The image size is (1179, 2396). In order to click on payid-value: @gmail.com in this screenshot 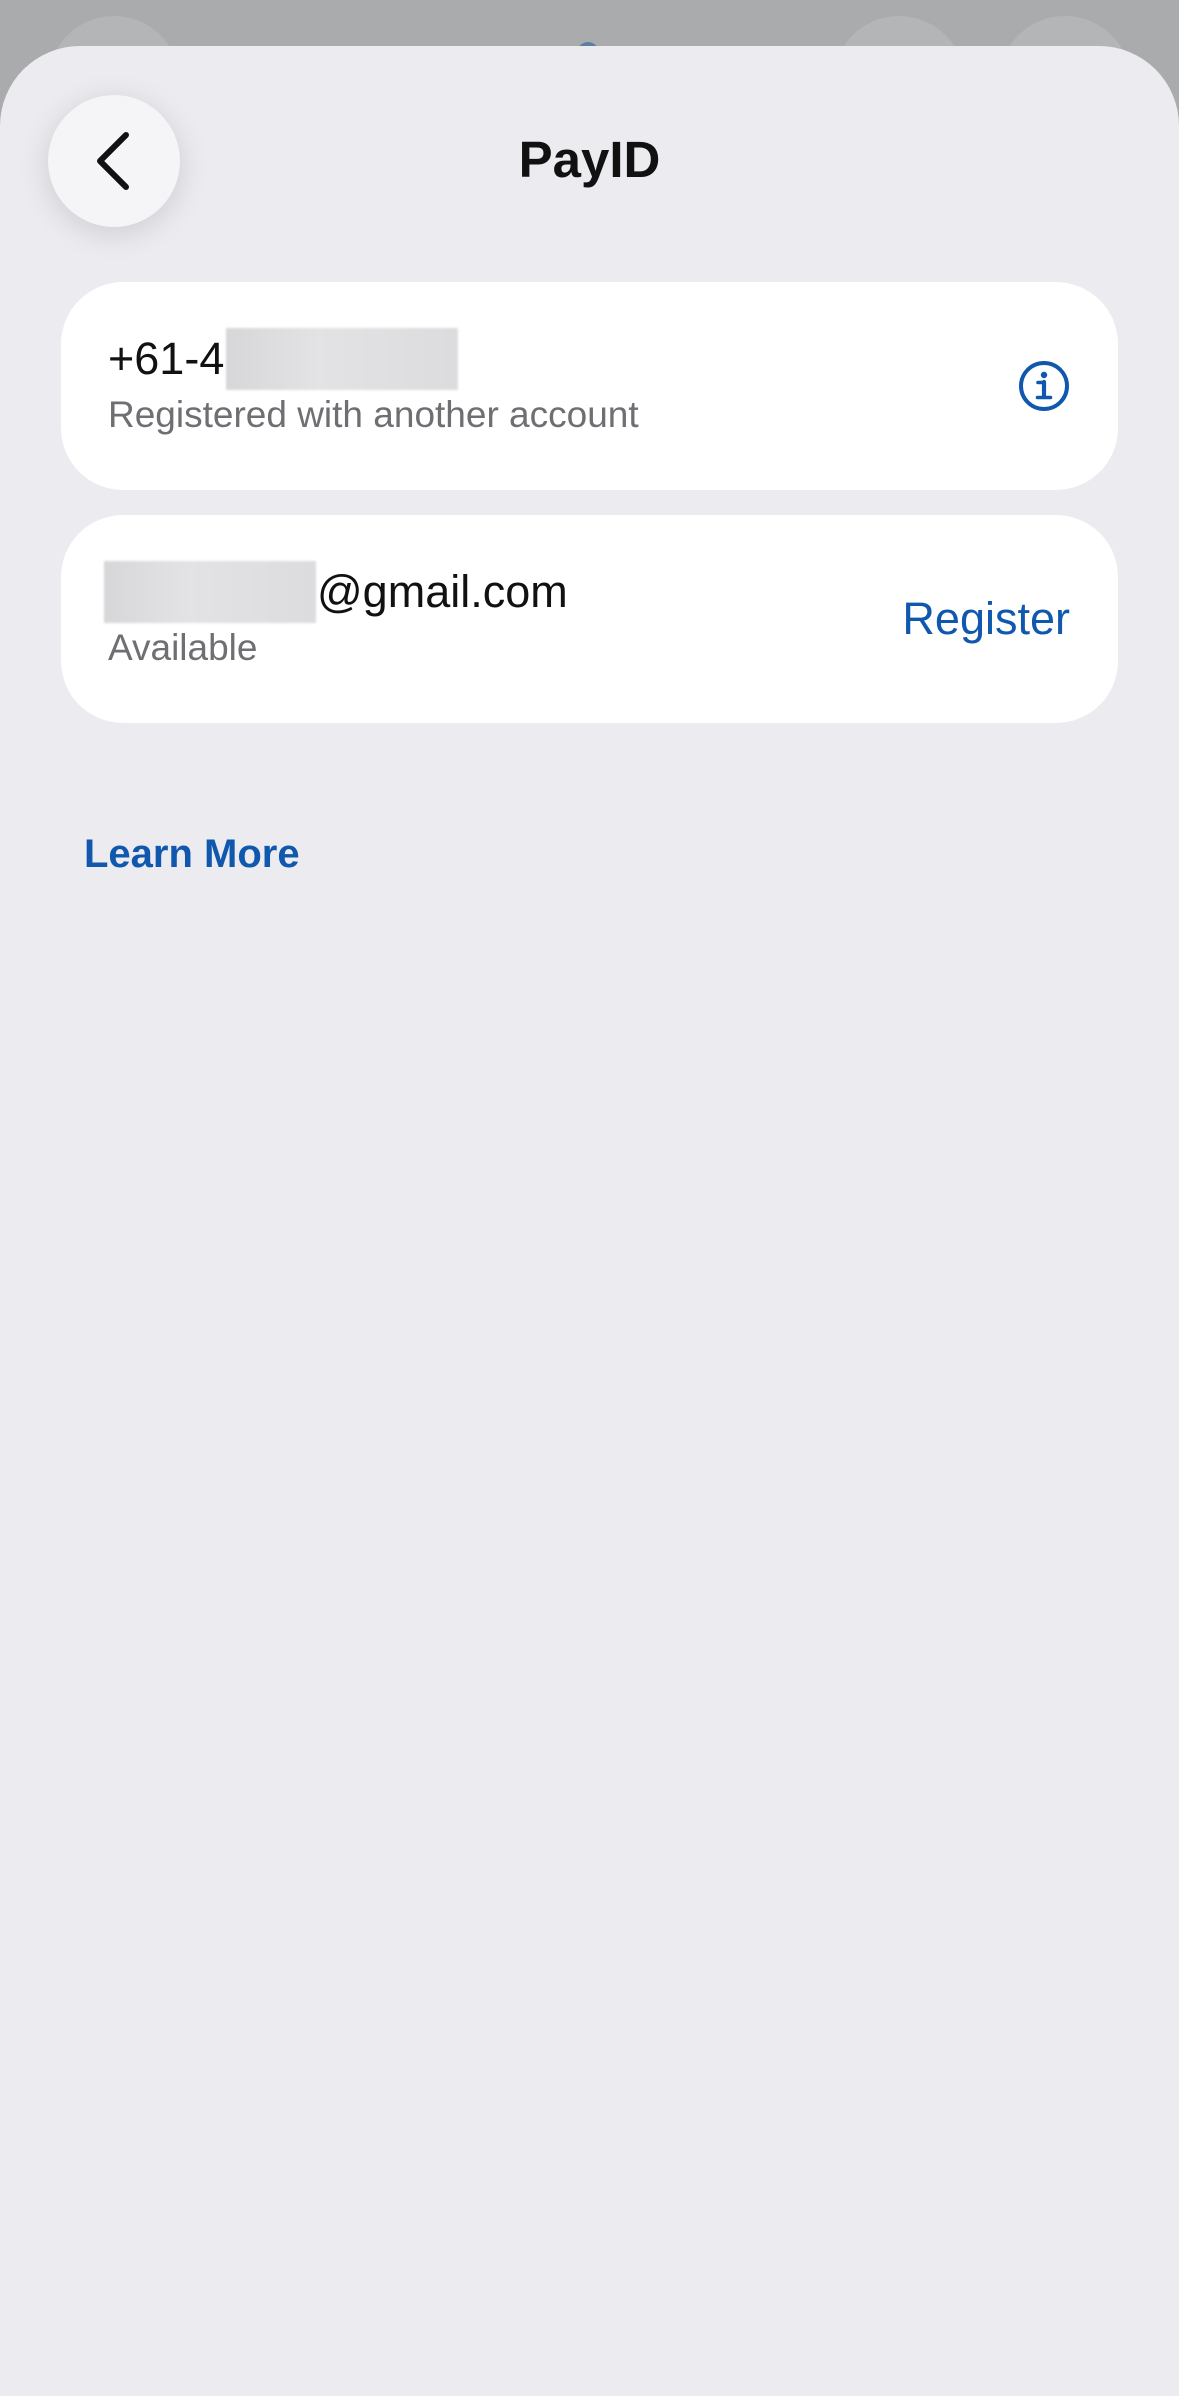, I will do `click(336, 592)`.